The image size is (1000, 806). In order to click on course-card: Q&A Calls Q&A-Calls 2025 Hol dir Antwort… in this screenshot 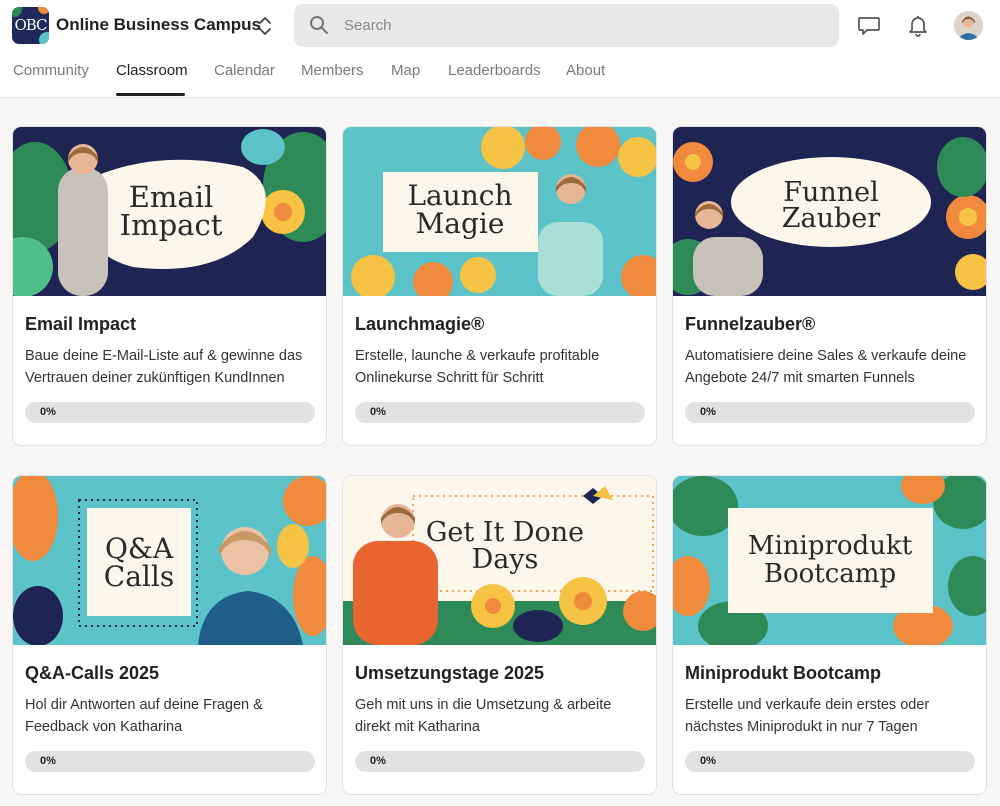, I will do `click(169, 635)`.